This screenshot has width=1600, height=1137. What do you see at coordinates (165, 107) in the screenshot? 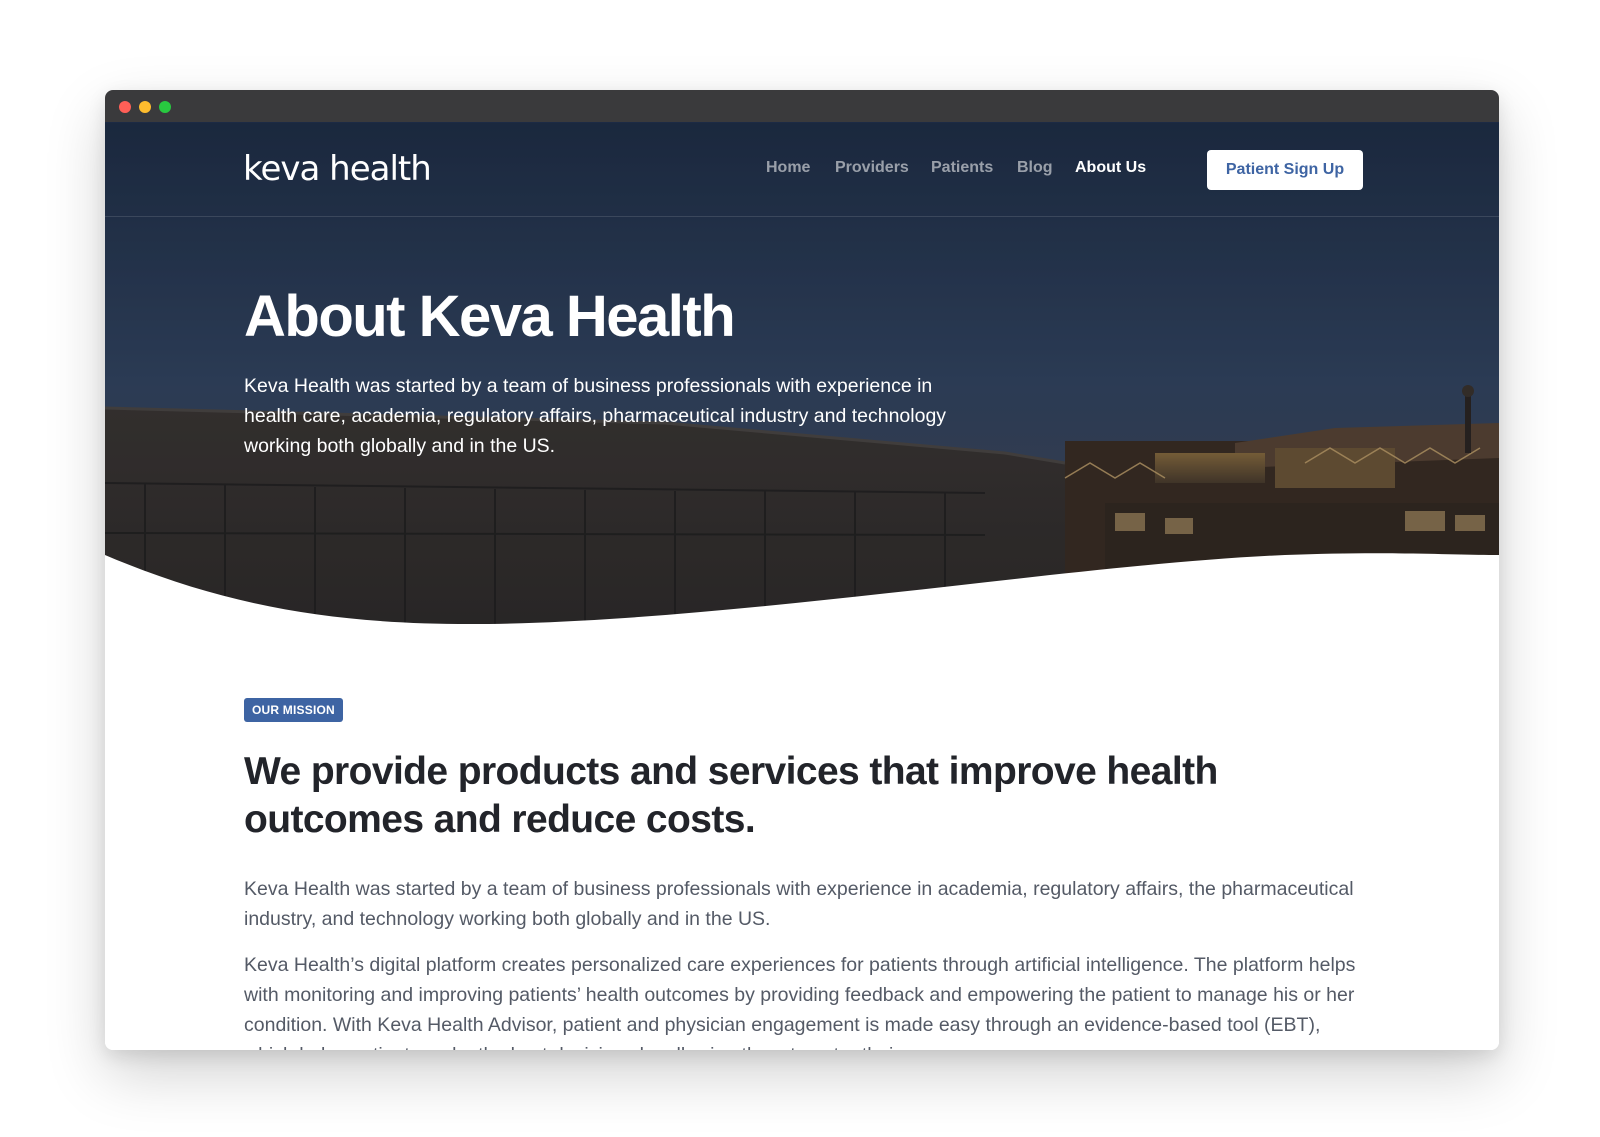
I see `maximize-window-button` at bounding box center [165, 107].